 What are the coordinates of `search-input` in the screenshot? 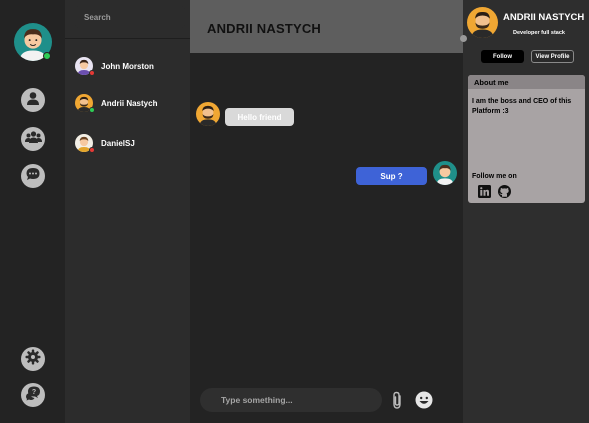 It's located at (130, 17).